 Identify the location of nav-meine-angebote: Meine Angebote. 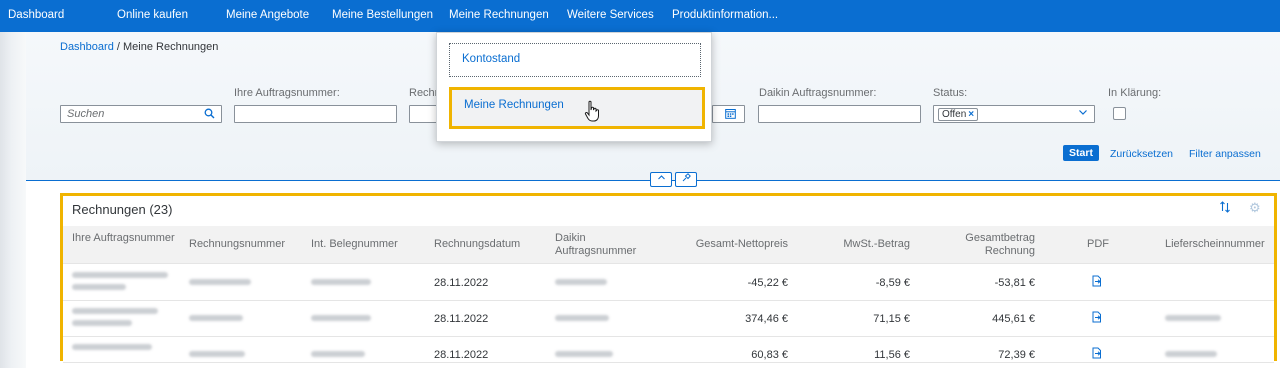
(267, 15).